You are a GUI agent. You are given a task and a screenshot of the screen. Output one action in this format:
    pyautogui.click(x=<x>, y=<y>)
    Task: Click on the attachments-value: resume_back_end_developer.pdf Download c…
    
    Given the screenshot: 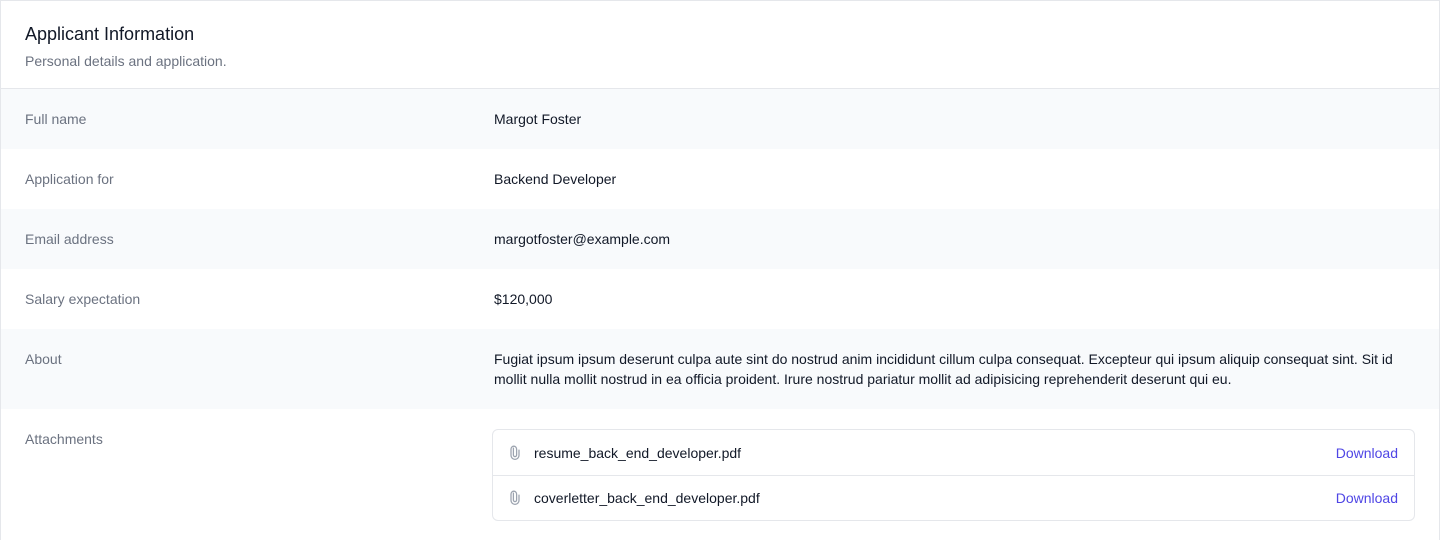 What is the action you would take?
    pyautogui.click(x=953, y=484)
    